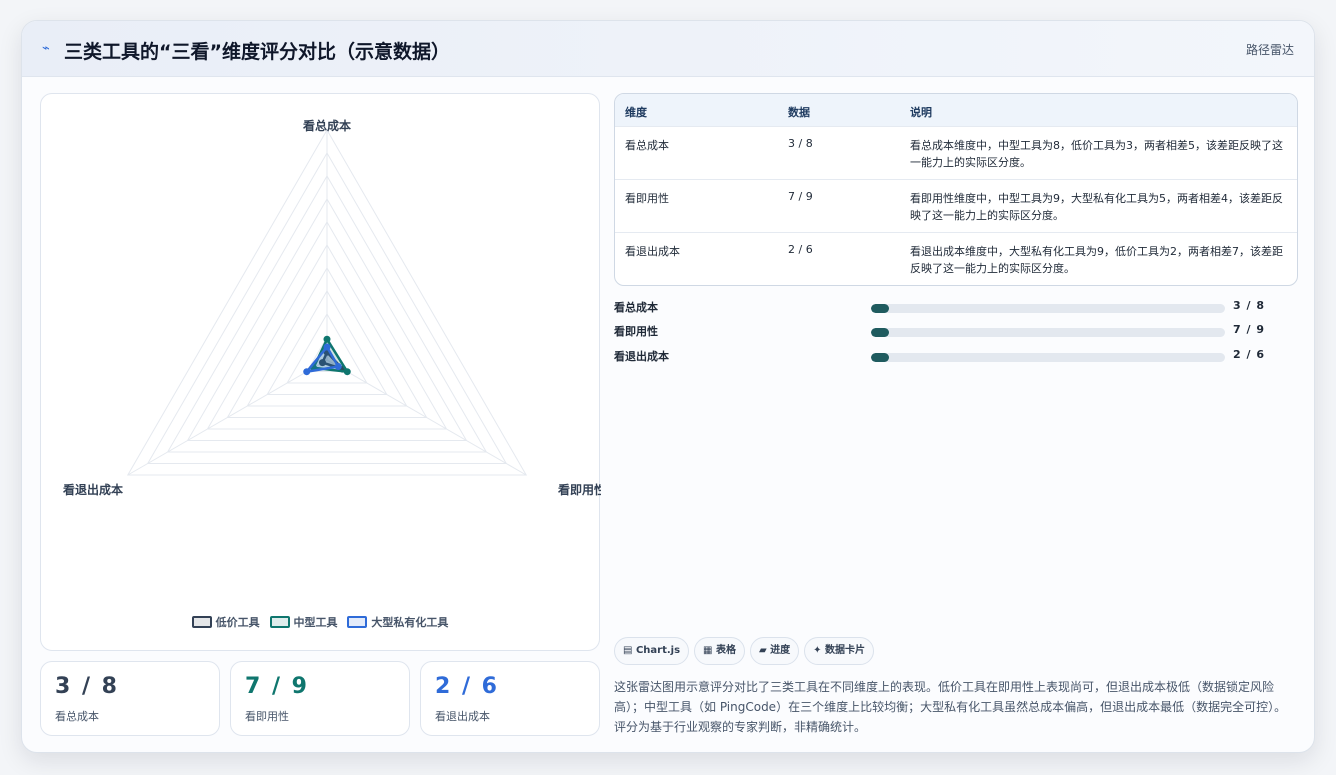 The width and height of the screenshot is (1336, 775). Describe the element at coordinates (237, 622) in the screenshot. I see `legend-label: 低价工具` at that location.